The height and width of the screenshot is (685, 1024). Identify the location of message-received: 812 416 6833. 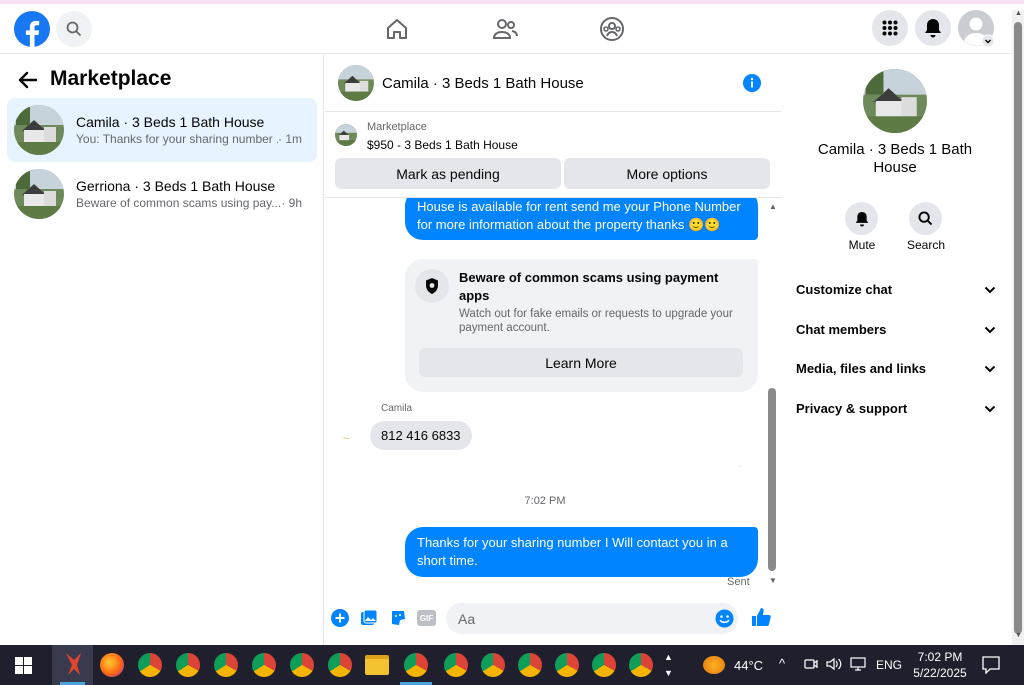
(421, 435).